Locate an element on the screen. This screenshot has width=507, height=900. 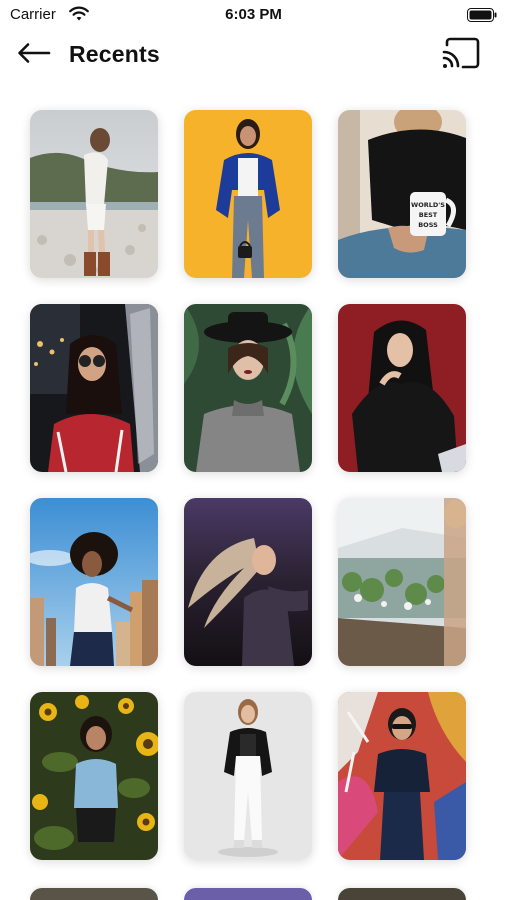
status-bar: Carrier 6:03 PM is located at coordinates (253, 16).